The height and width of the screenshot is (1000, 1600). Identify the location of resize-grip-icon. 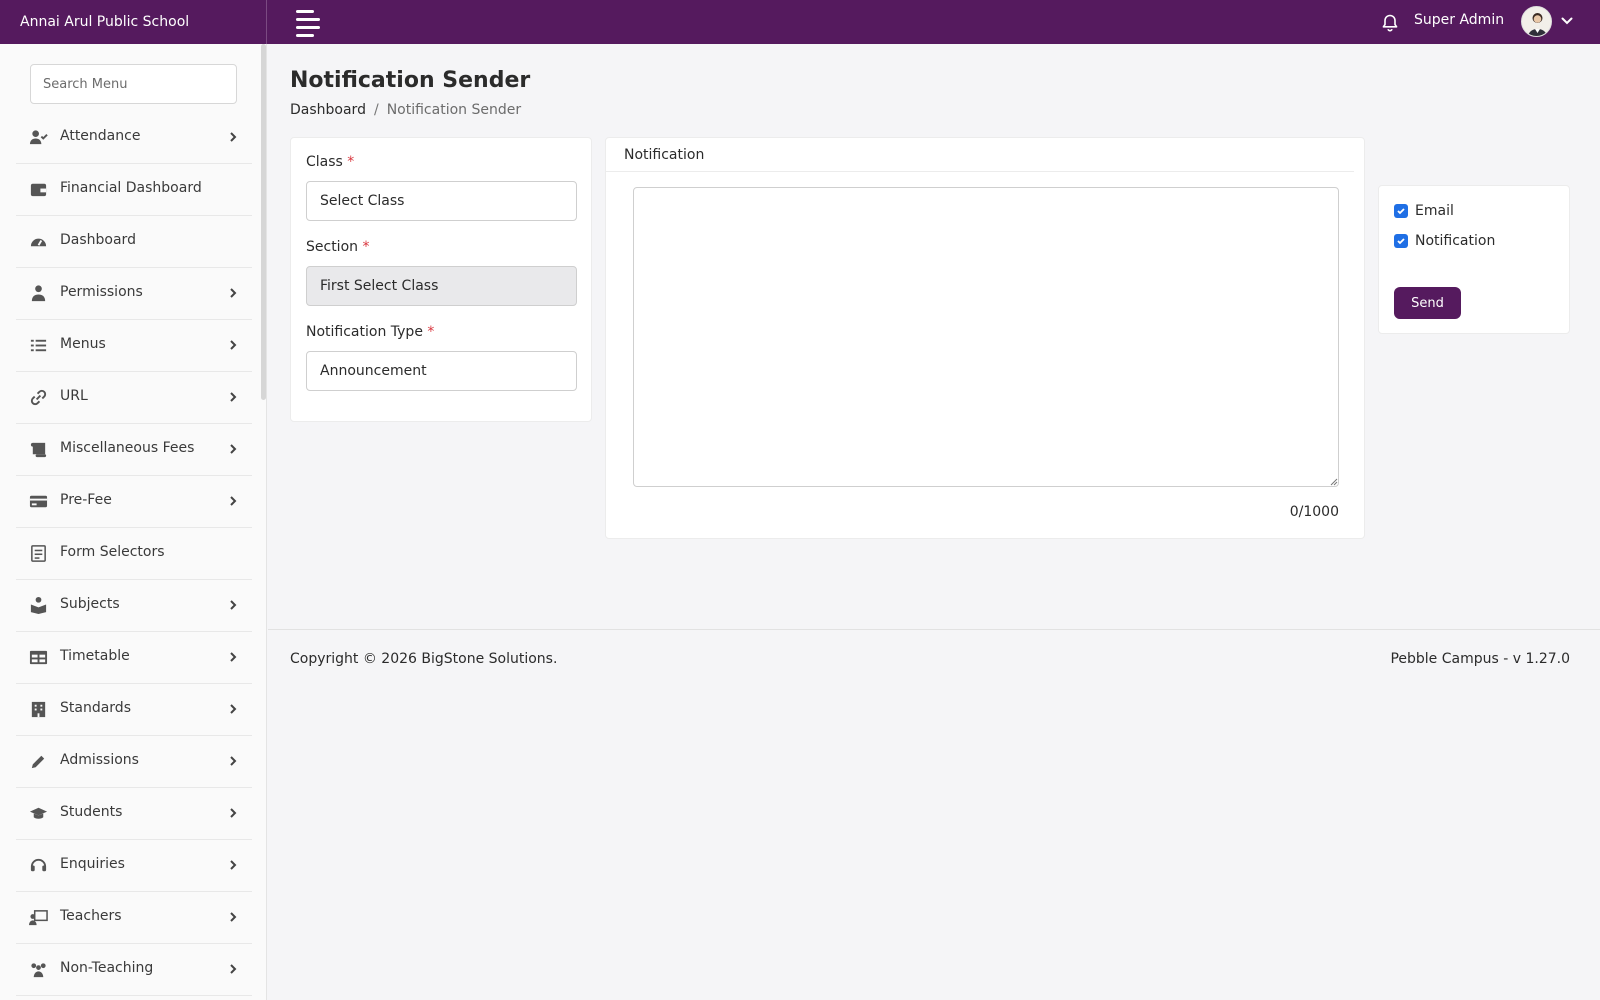
(1333, 481).